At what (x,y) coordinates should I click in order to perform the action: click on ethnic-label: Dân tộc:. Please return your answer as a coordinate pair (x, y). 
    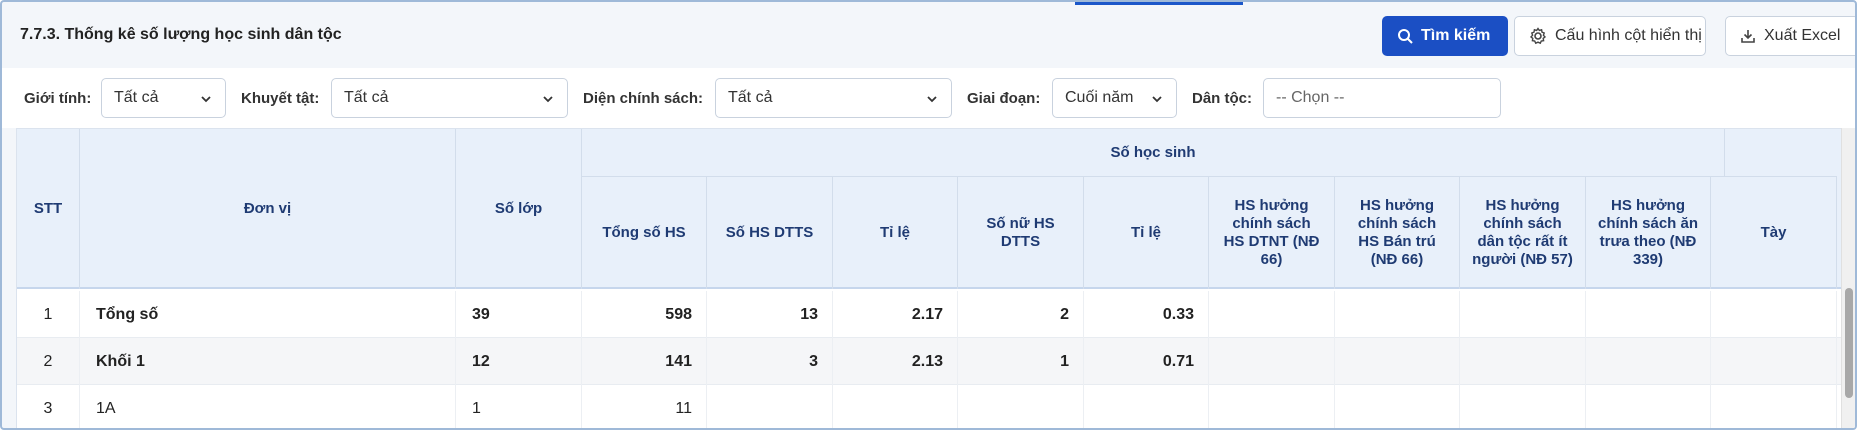
    Looking at the image, I should click on (1222, 98).